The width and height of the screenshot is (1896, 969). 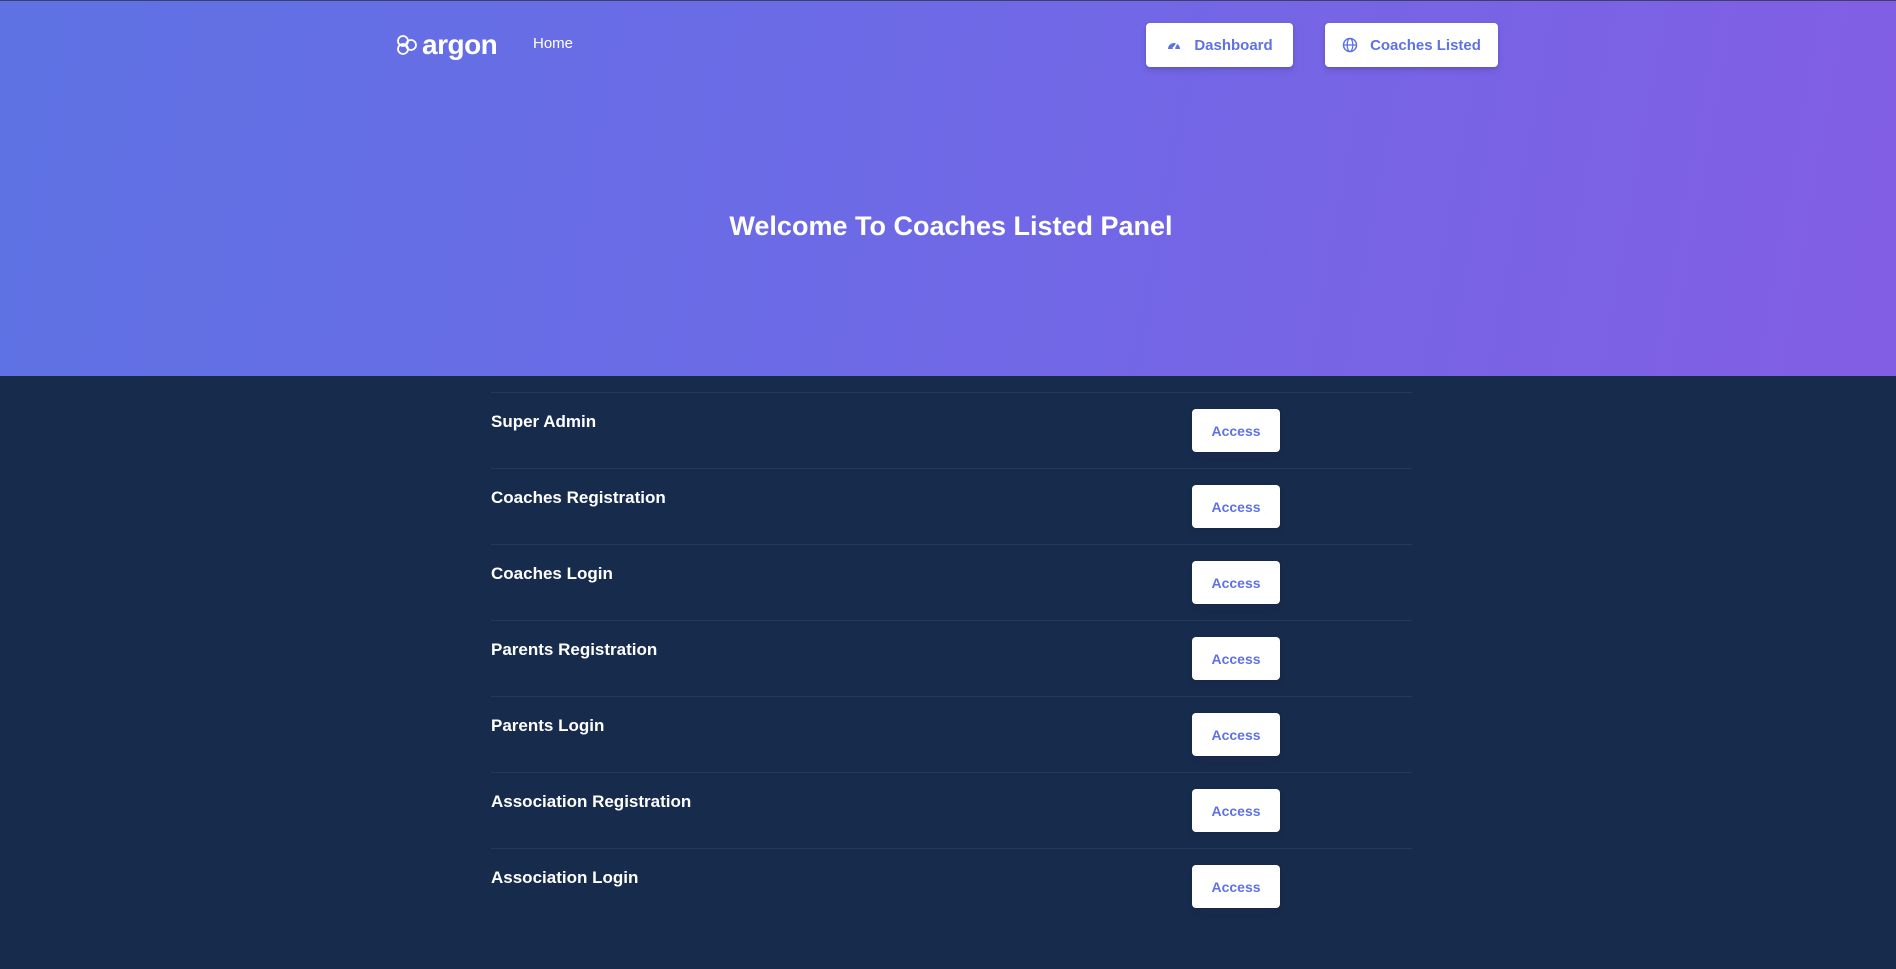 I want to click on panel-label: Parents Registration, so click(x=574, y=649).